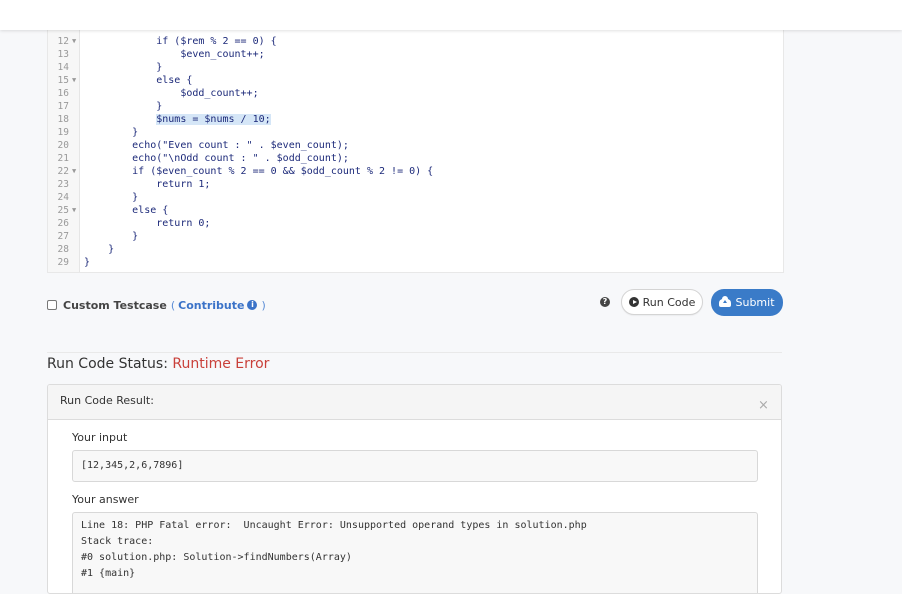 The height and width of the screenshot is (594, 902). Describe the element at coordinates (63, 236) in the screenshot. I see `line-number: 27` at that location.